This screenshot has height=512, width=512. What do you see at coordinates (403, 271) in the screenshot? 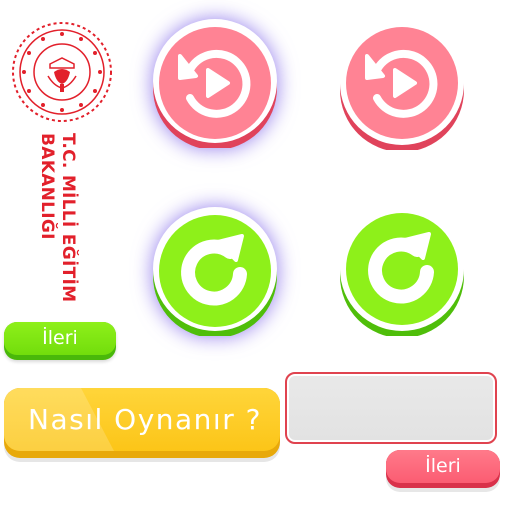
I see `restart-button` at bounding box center [403, 271].